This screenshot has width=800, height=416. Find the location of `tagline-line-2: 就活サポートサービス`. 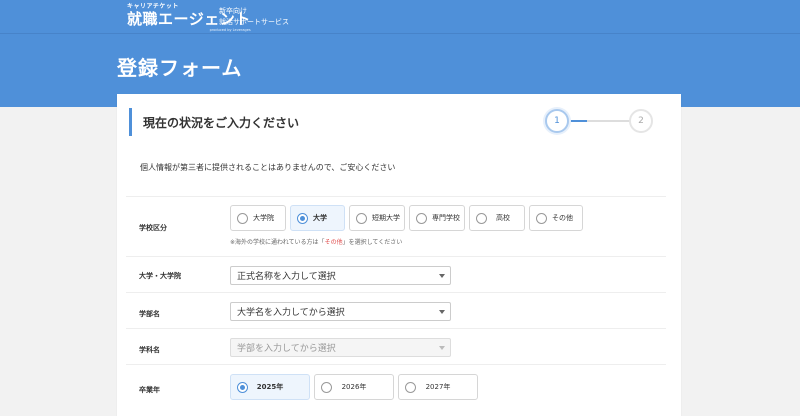

tagline-line-2: 就活サポートサービス is located at coordinates (254, 22).